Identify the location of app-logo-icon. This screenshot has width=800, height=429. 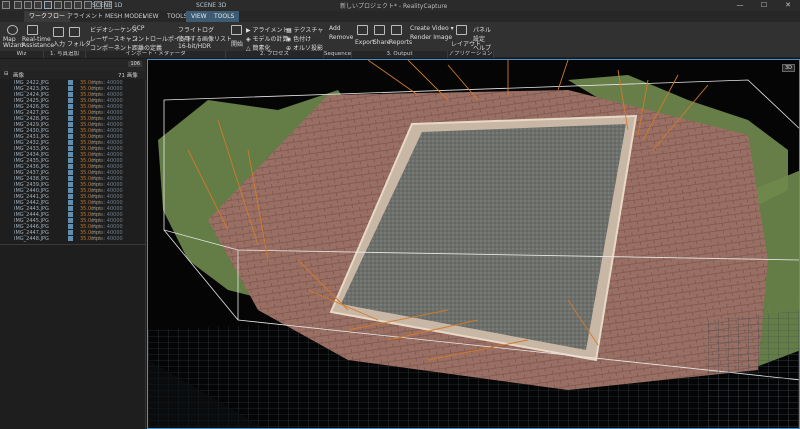
(6, 5).